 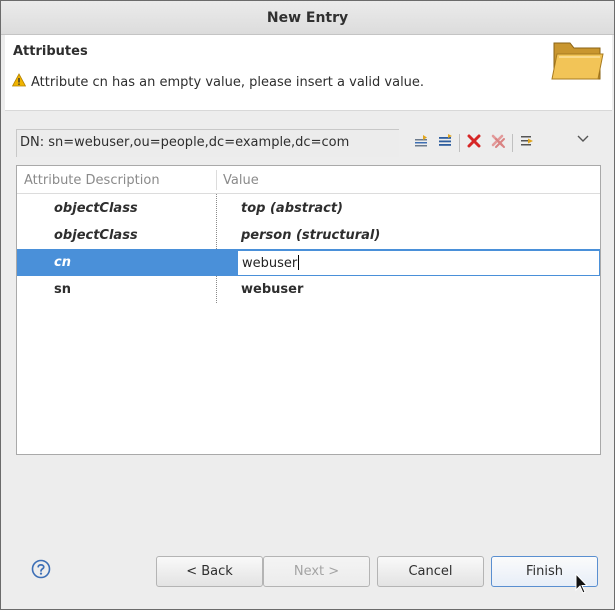 I want to click on back-button: < Back, so click(x=209, y=571).